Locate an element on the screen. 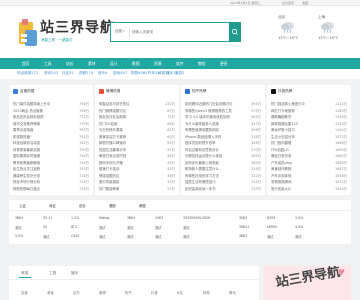  bookmark-tab: 常用 is located at coordinates (24, 273).